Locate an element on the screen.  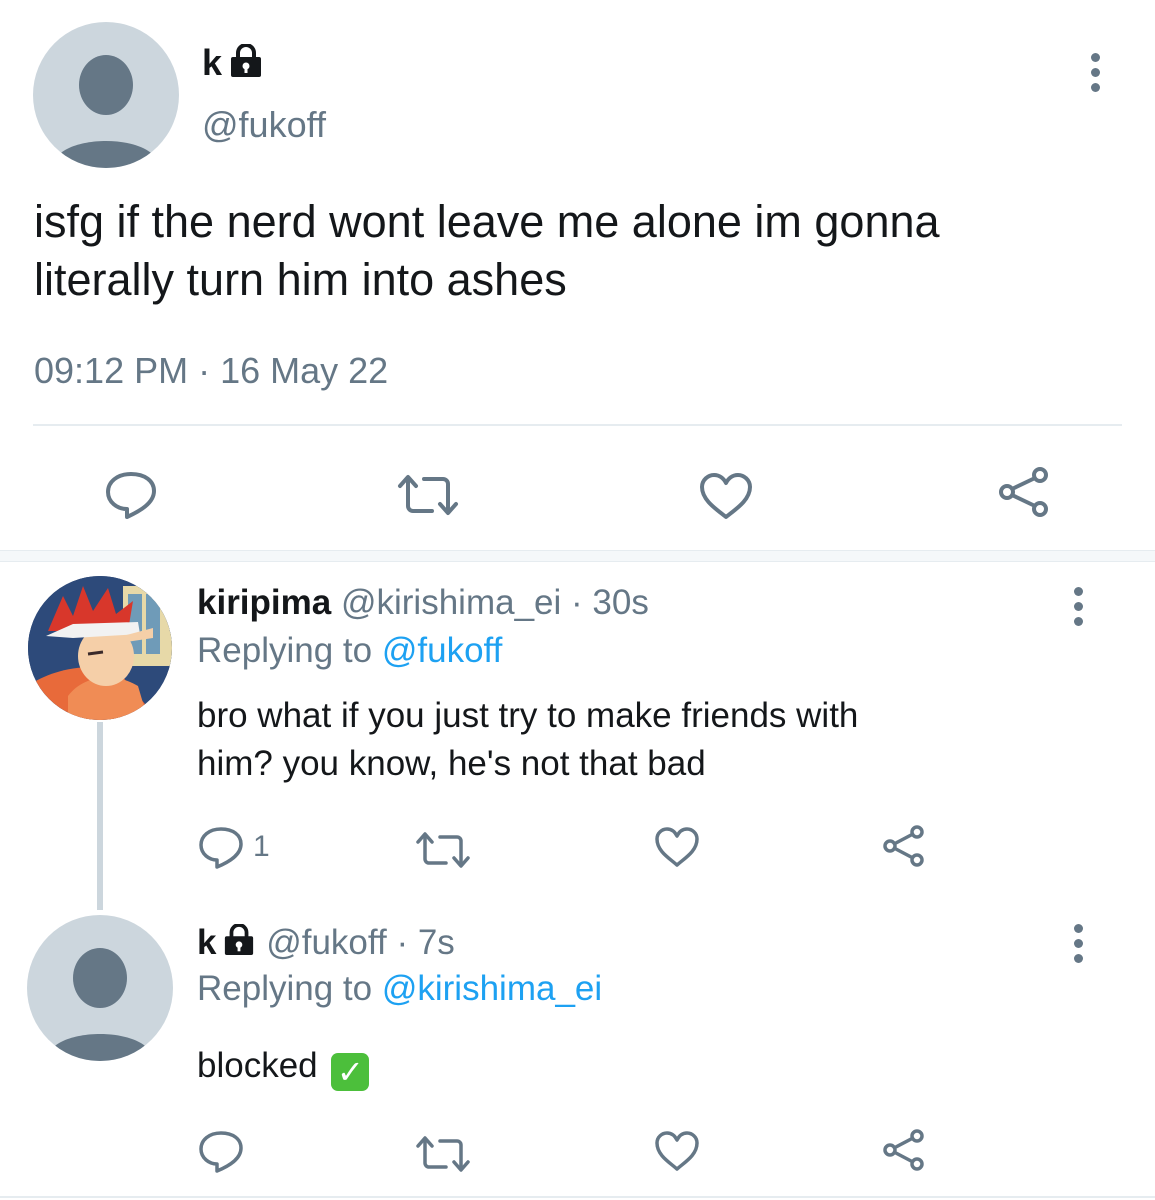
main-tweet-text-line2: literally turn him into ashes is located at coordinates (300, 279).